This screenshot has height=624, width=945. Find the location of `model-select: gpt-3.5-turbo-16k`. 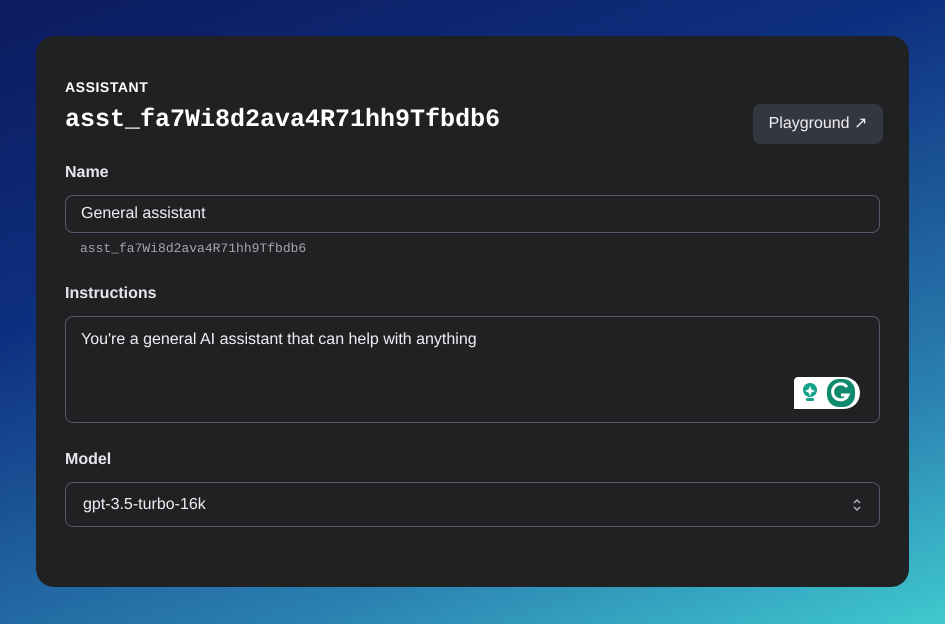

model-select: gpt-3.5-turbo-16k is located at coordinates (472, 504).